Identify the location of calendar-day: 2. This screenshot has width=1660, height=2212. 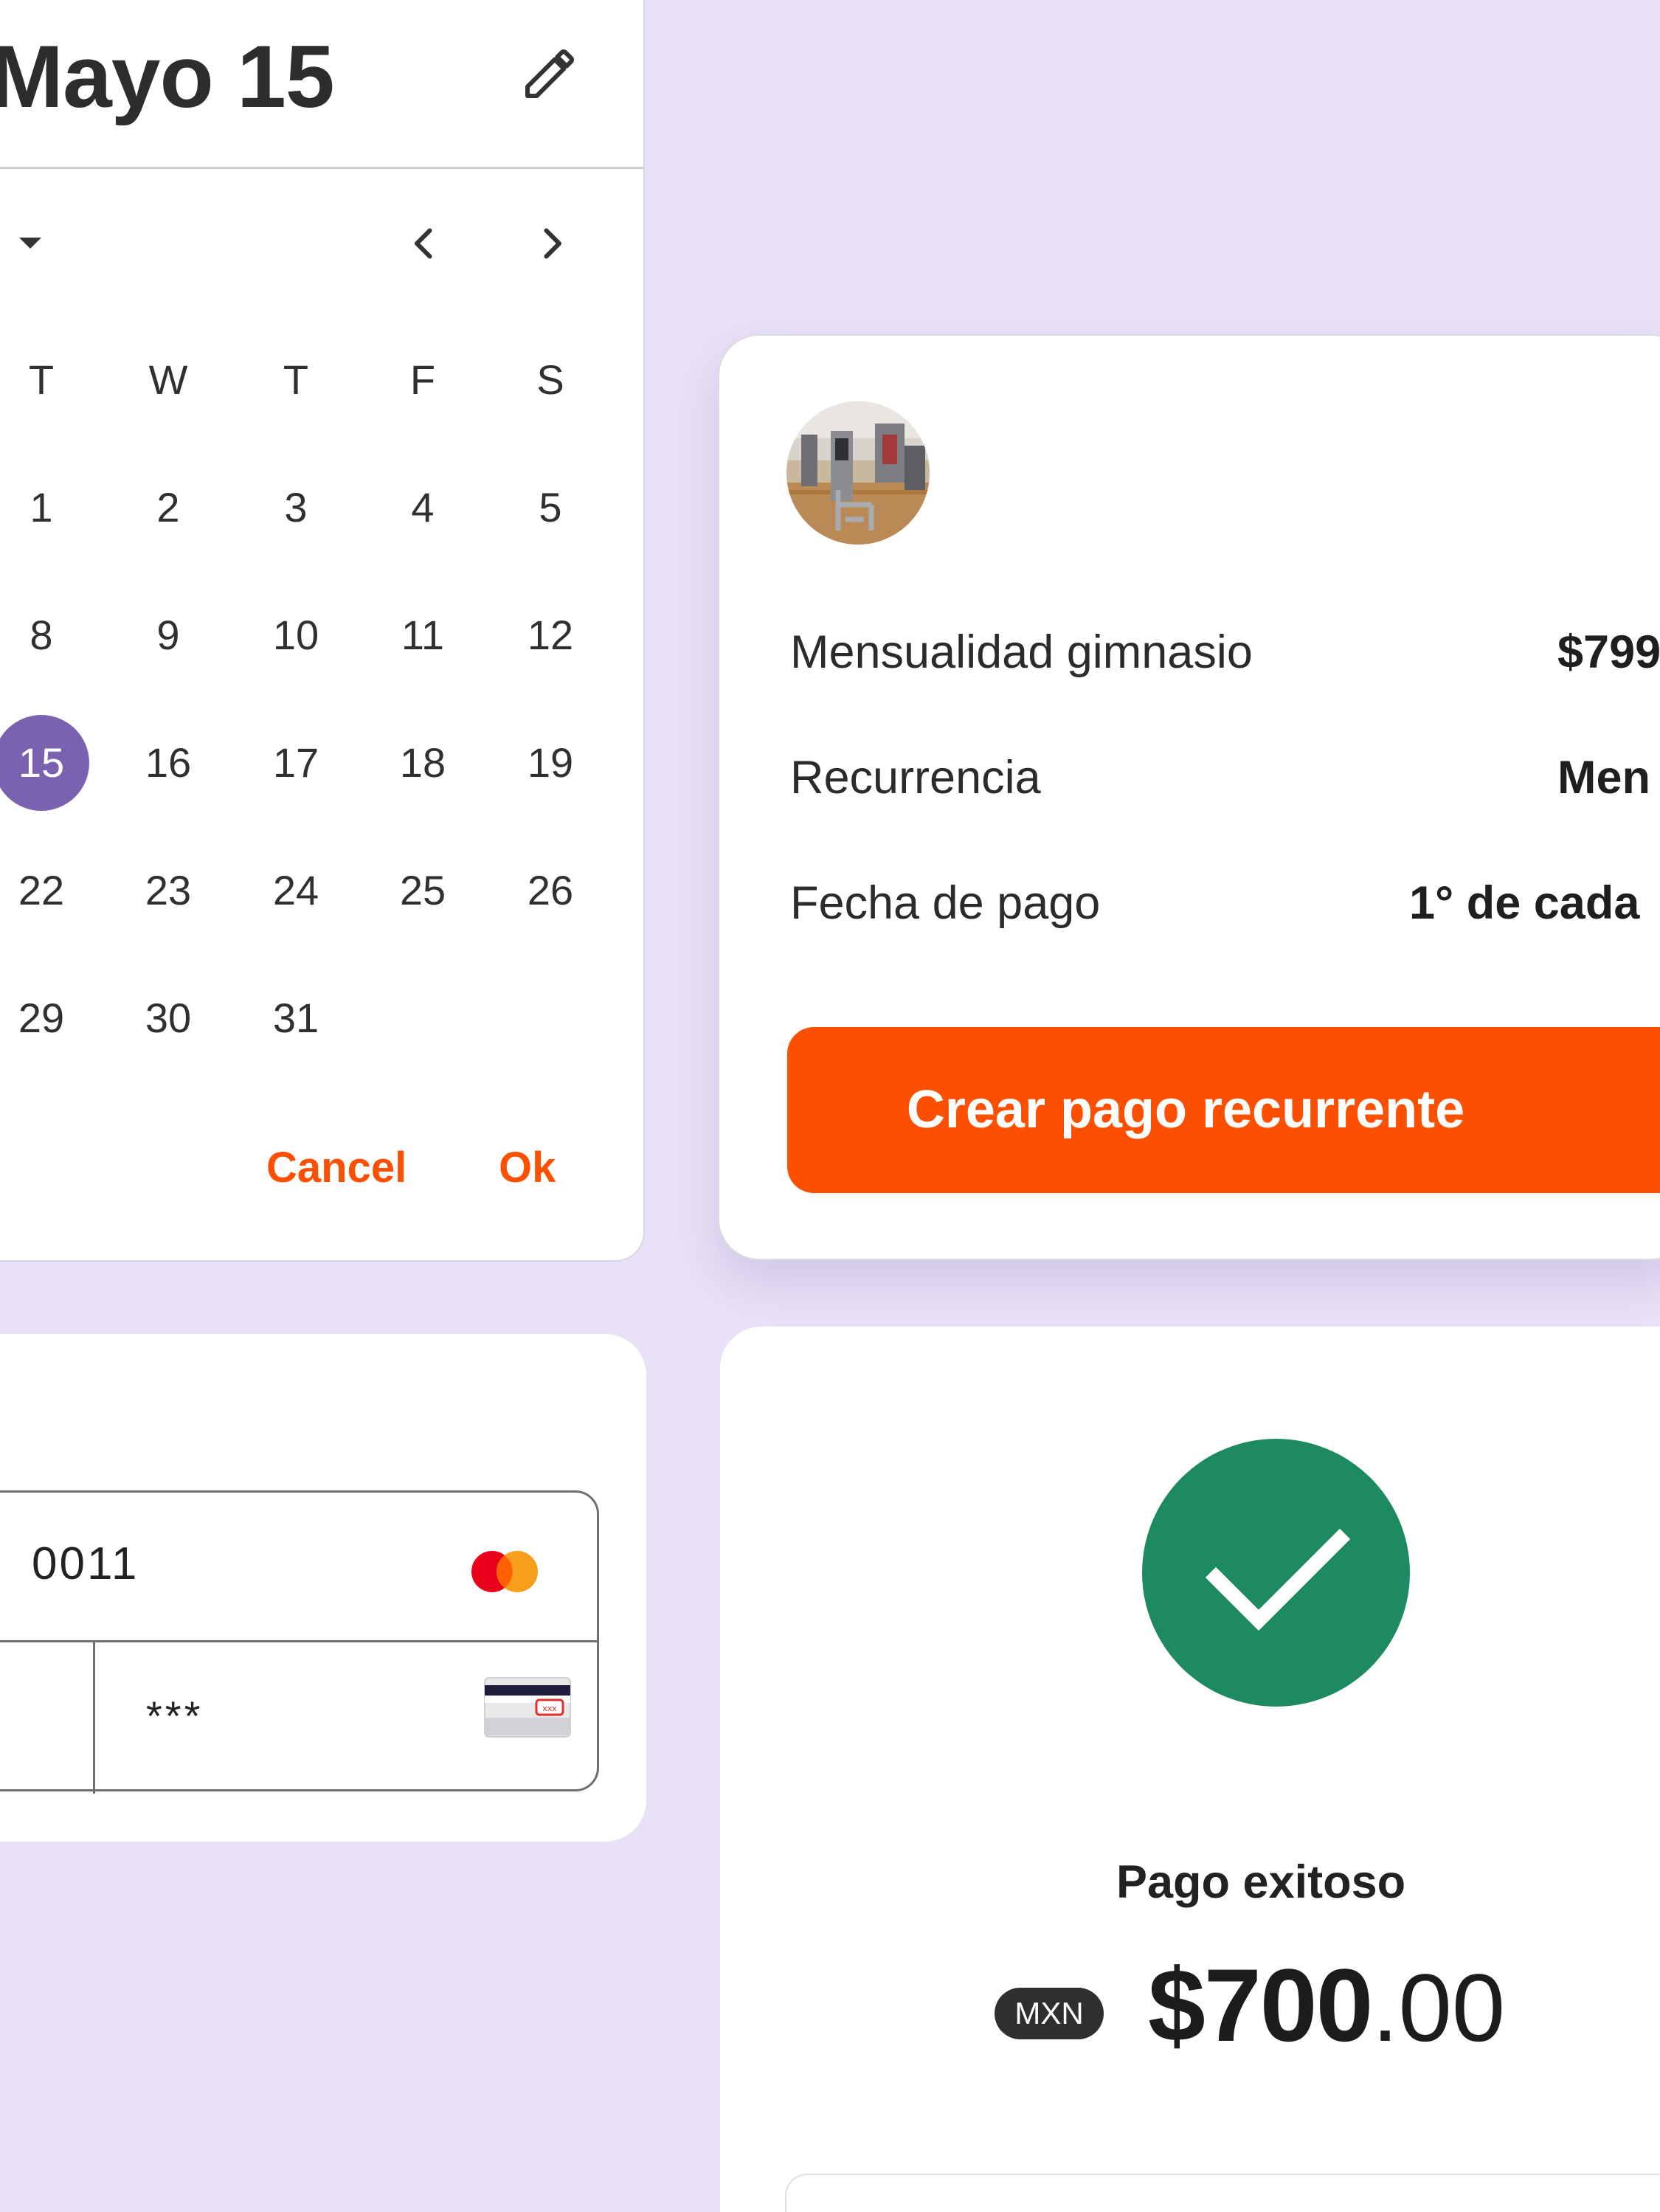
(168, 508).